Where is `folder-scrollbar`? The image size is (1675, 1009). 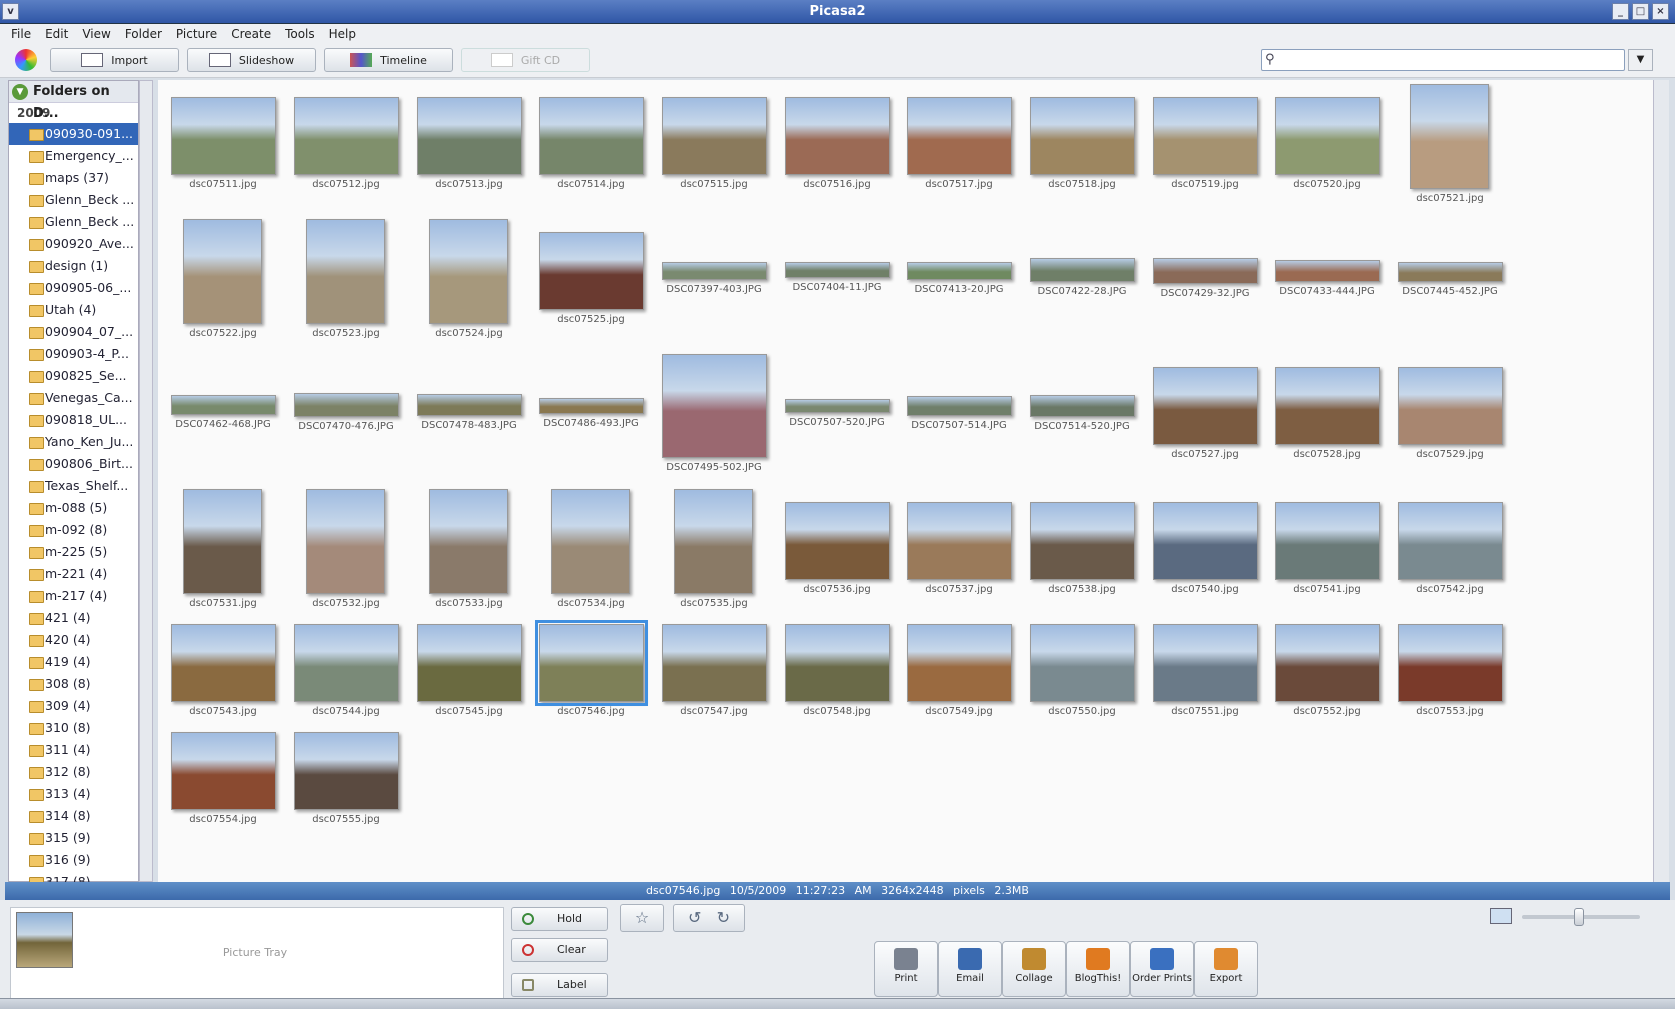
folder-scrollbar is located at coordinates (146, 481).